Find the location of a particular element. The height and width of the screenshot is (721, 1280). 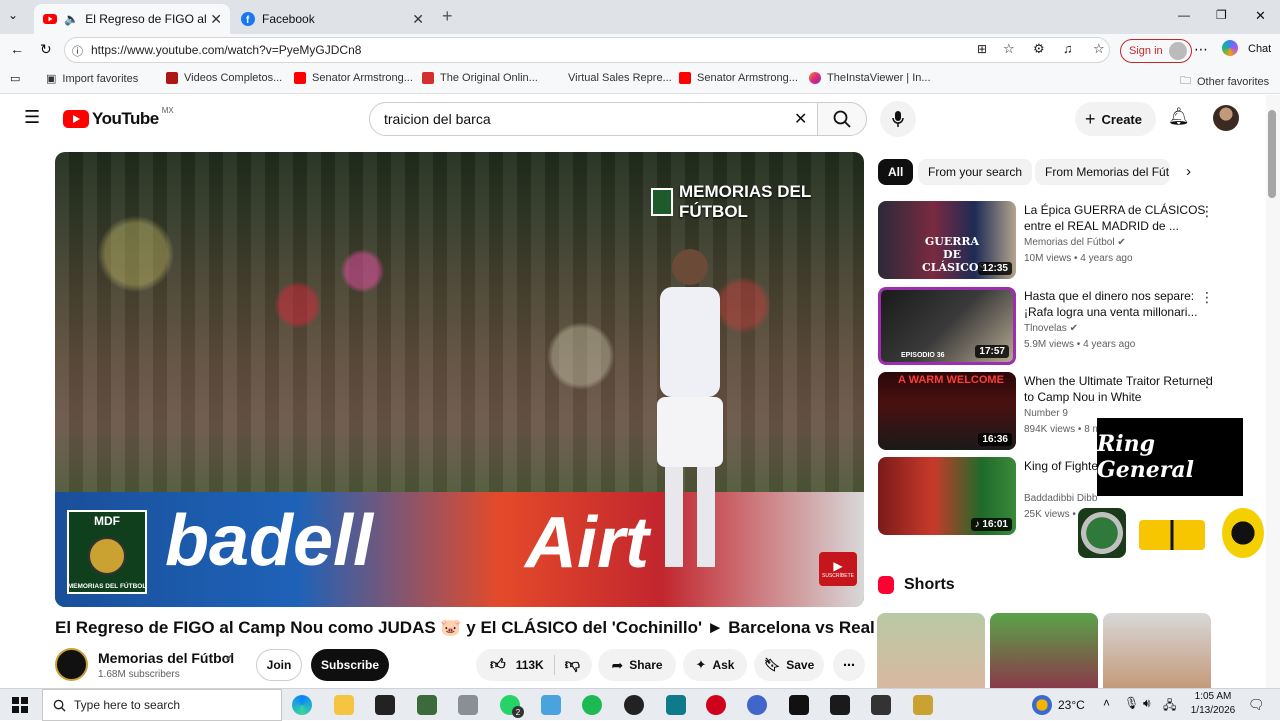

search-button is located at coordinates (842, 119).